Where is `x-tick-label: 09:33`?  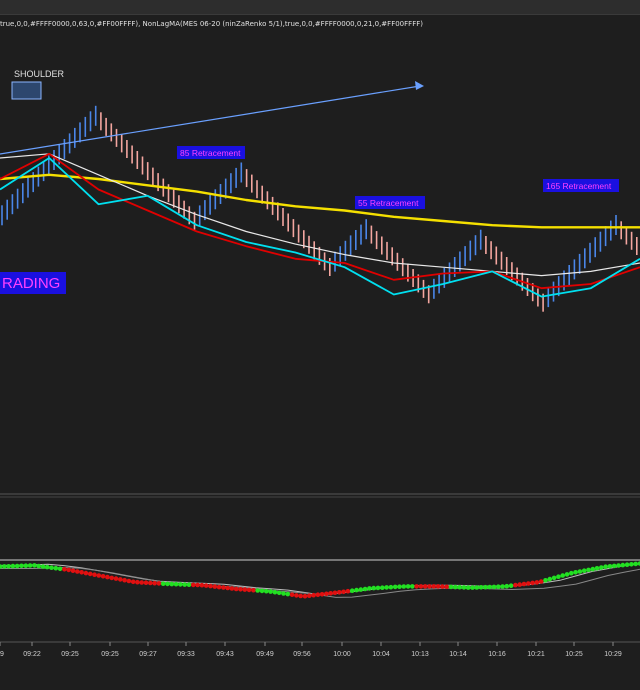
x-tick-label: 09:33 is located at coordinates (186, 654).